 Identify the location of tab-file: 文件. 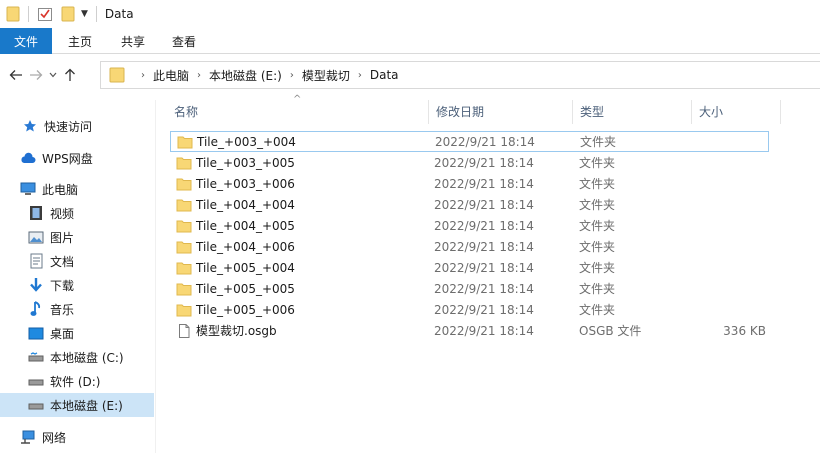
(26, 41).